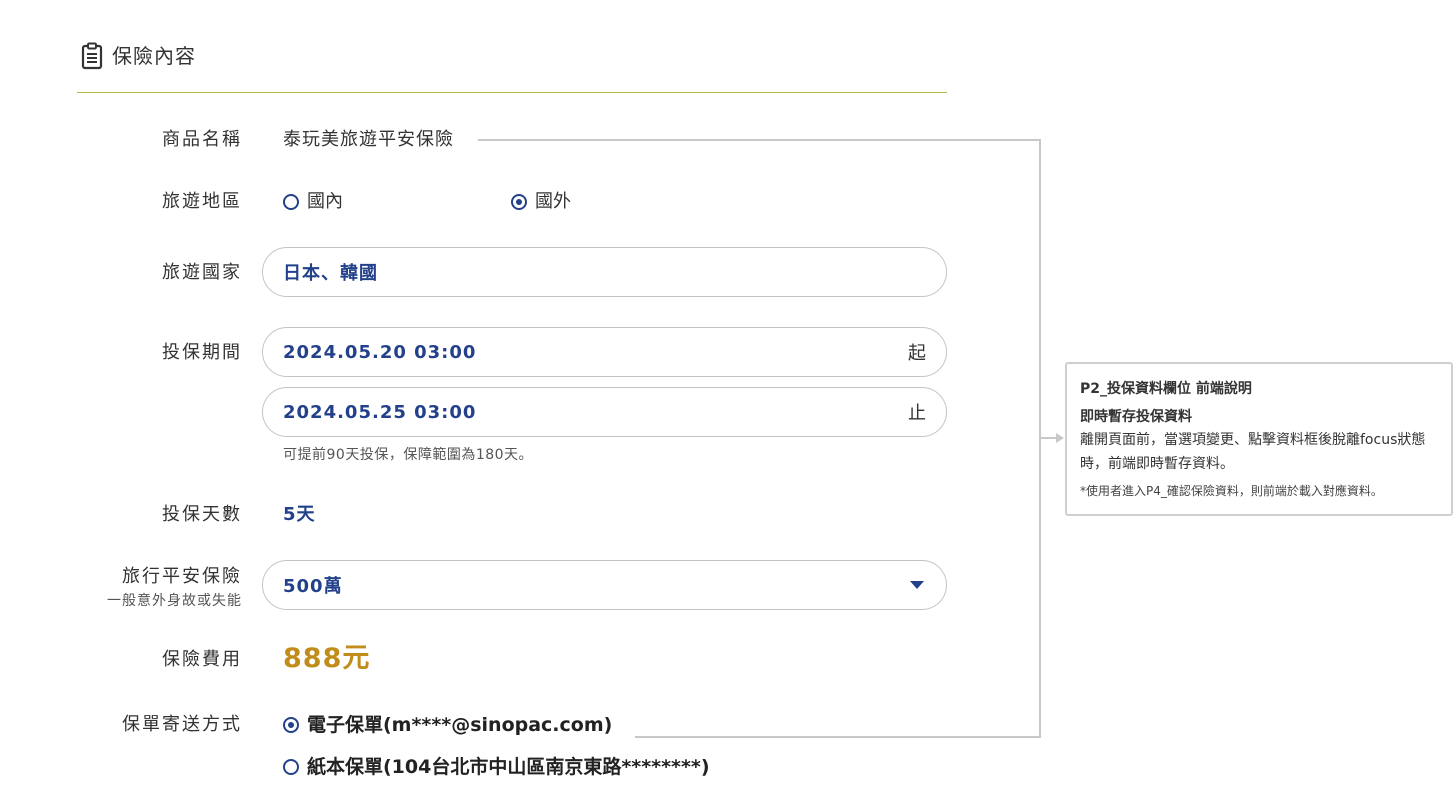  Describe the element at coordinates (1136, 417) in the screenshot. I see `annotation-subtitle: 即時暫存投保資料` at that location.